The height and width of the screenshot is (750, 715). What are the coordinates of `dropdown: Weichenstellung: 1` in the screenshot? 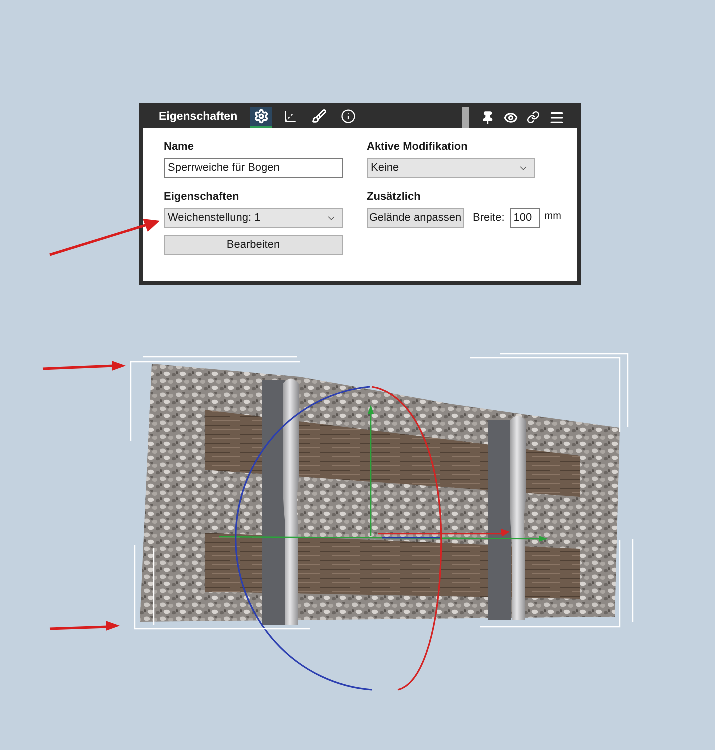 It's located at (253, 218).